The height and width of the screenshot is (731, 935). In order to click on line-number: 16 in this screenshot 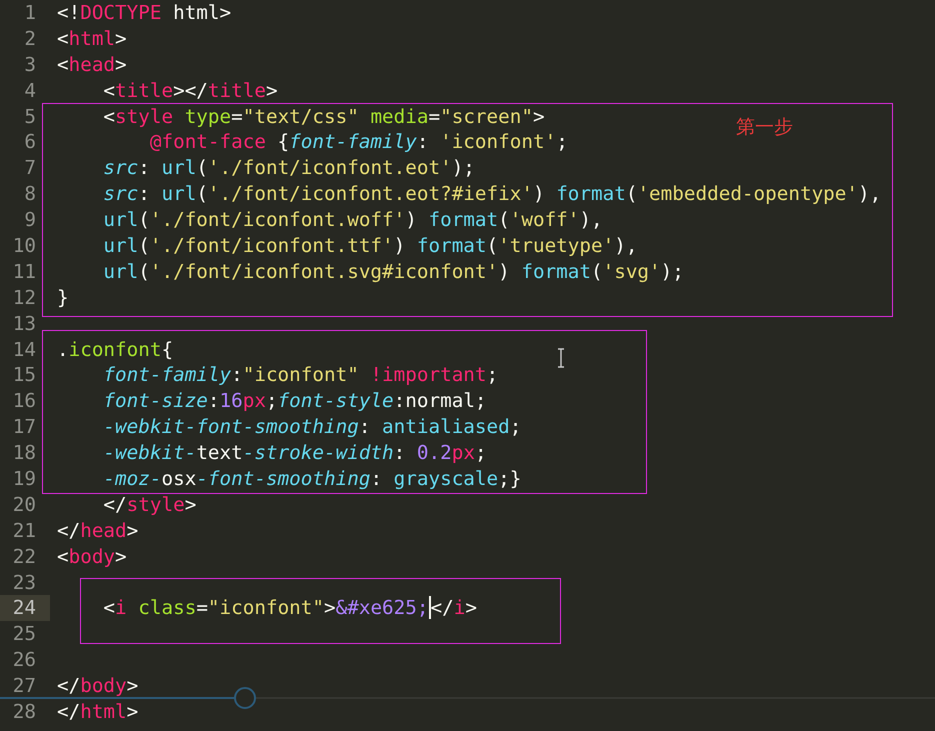, I will do `click(24, 401)`.